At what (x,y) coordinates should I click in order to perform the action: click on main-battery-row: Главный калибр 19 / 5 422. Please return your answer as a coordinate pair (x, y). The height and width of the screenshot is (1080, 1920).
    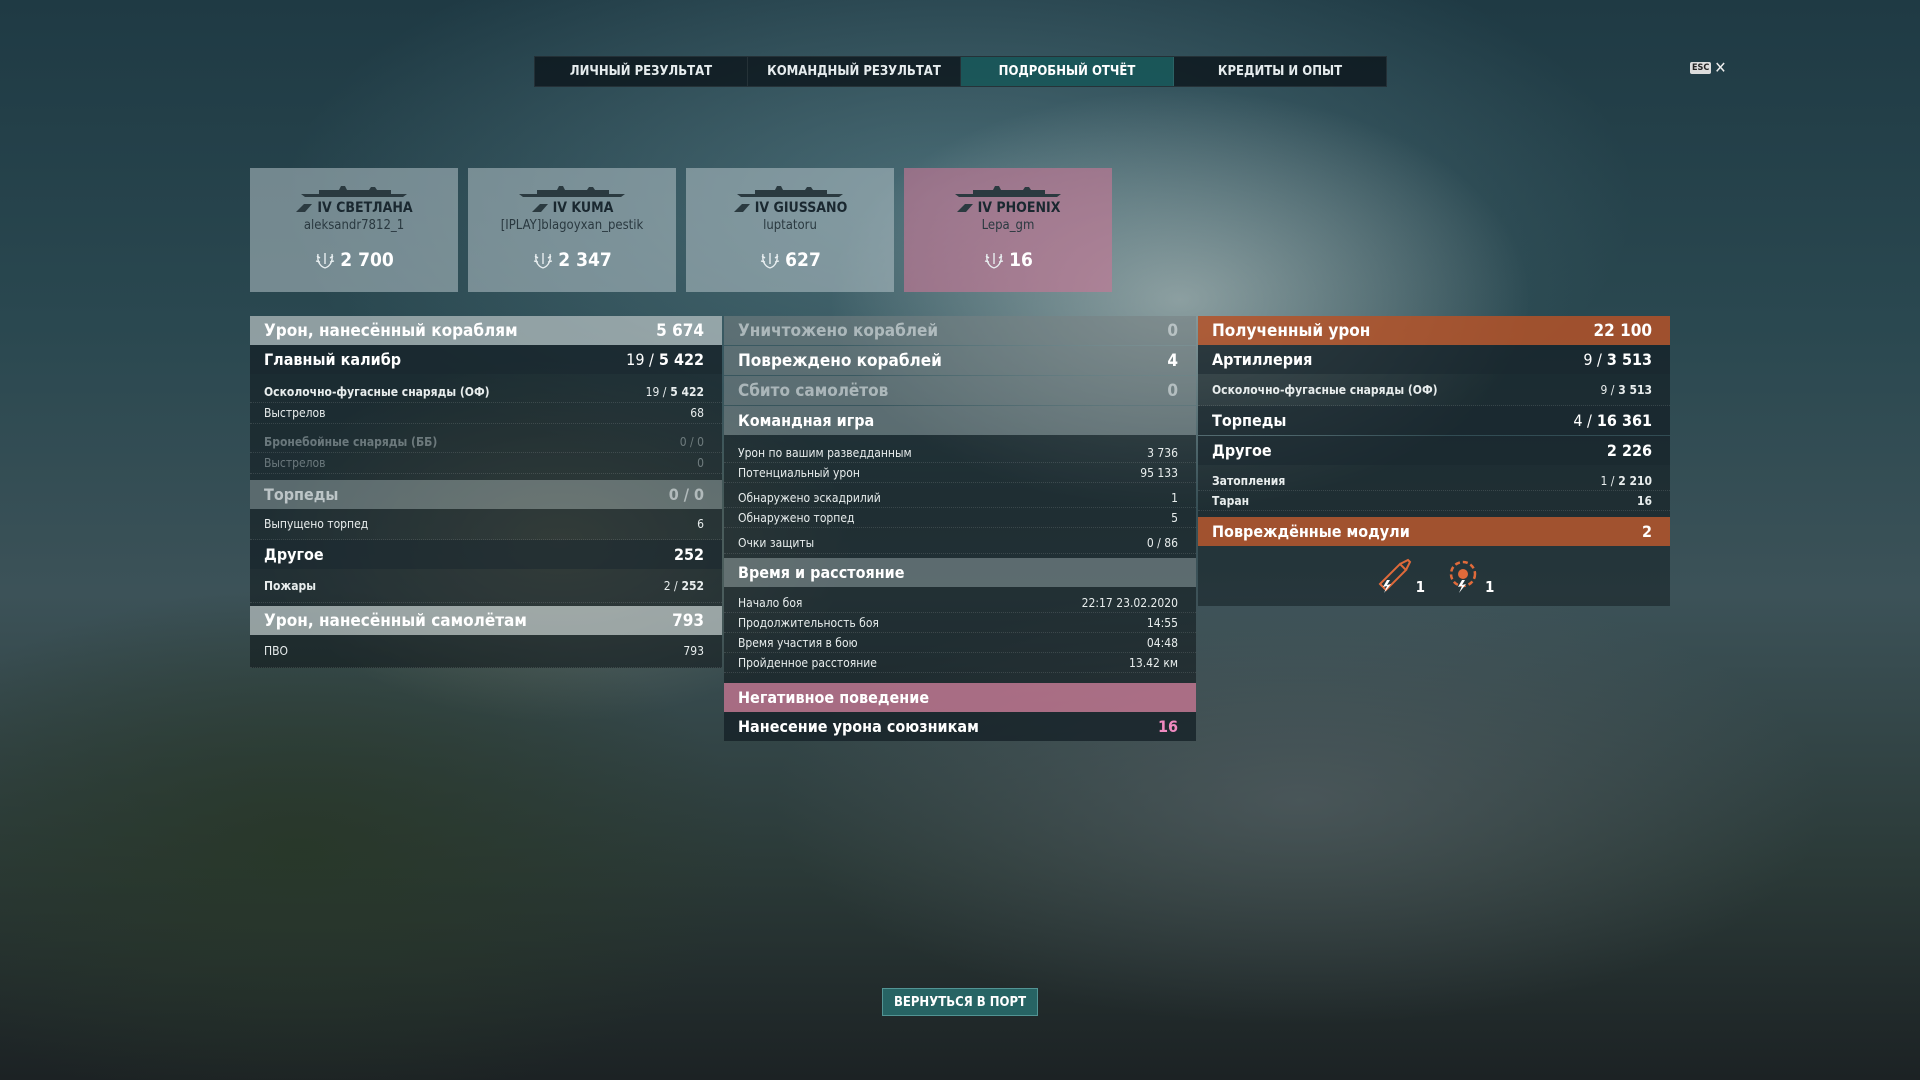
    Looking at the image, I should click on (486, 359).